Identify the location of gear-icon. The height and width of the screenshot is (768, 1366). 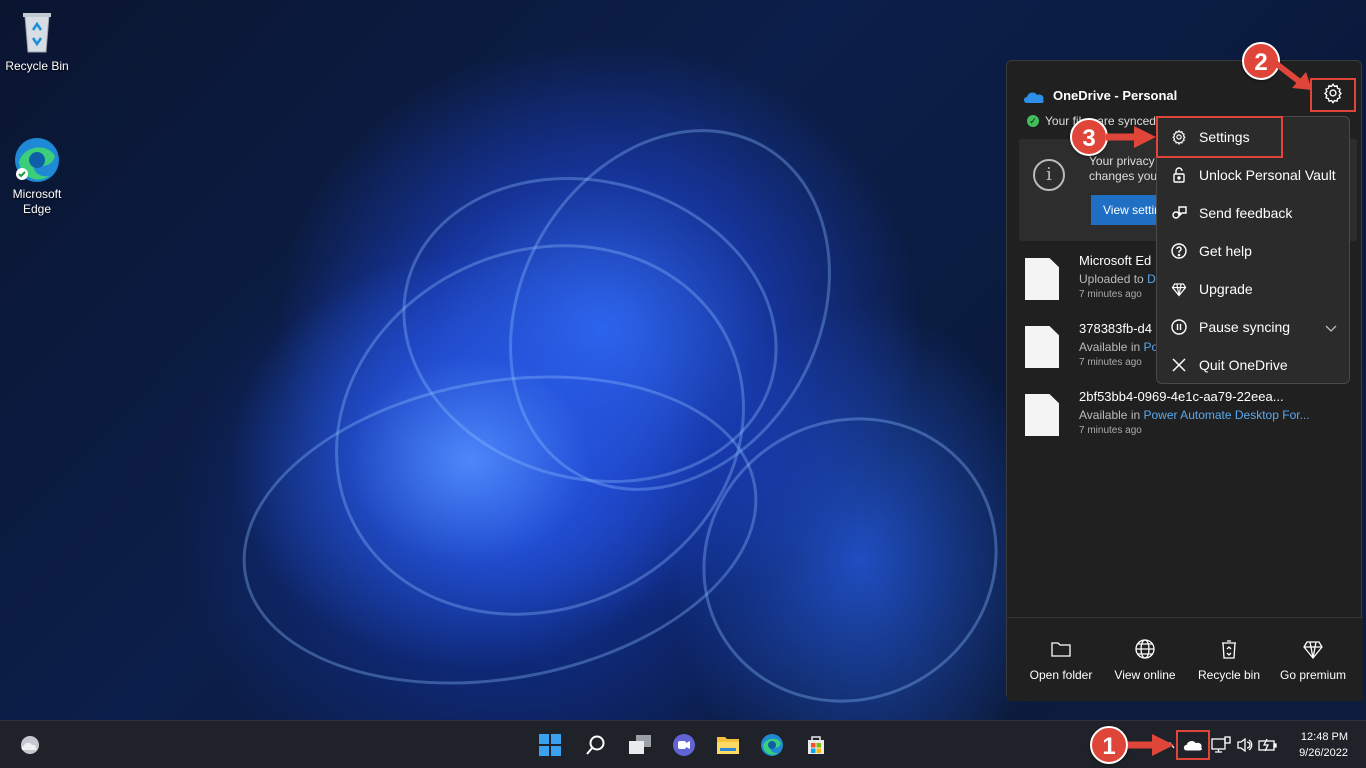
(1333, 95).